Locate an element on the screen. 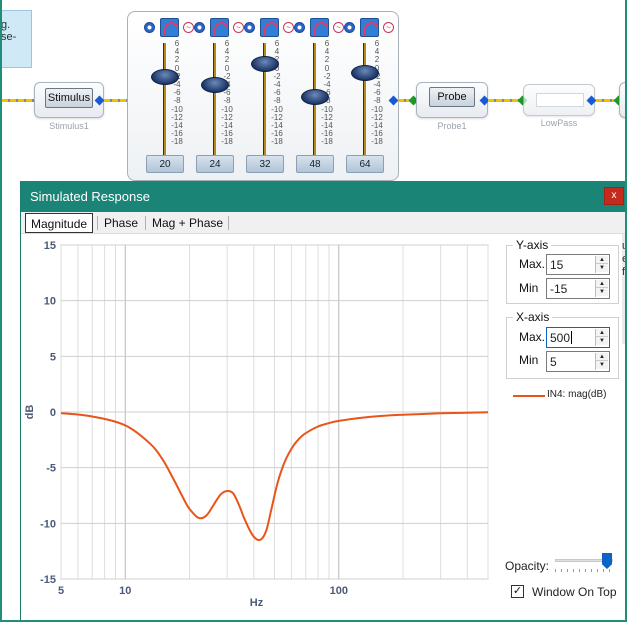  xaxis-max-spinner: 500 ▲ ▼ is located at coordinates (578, 337).